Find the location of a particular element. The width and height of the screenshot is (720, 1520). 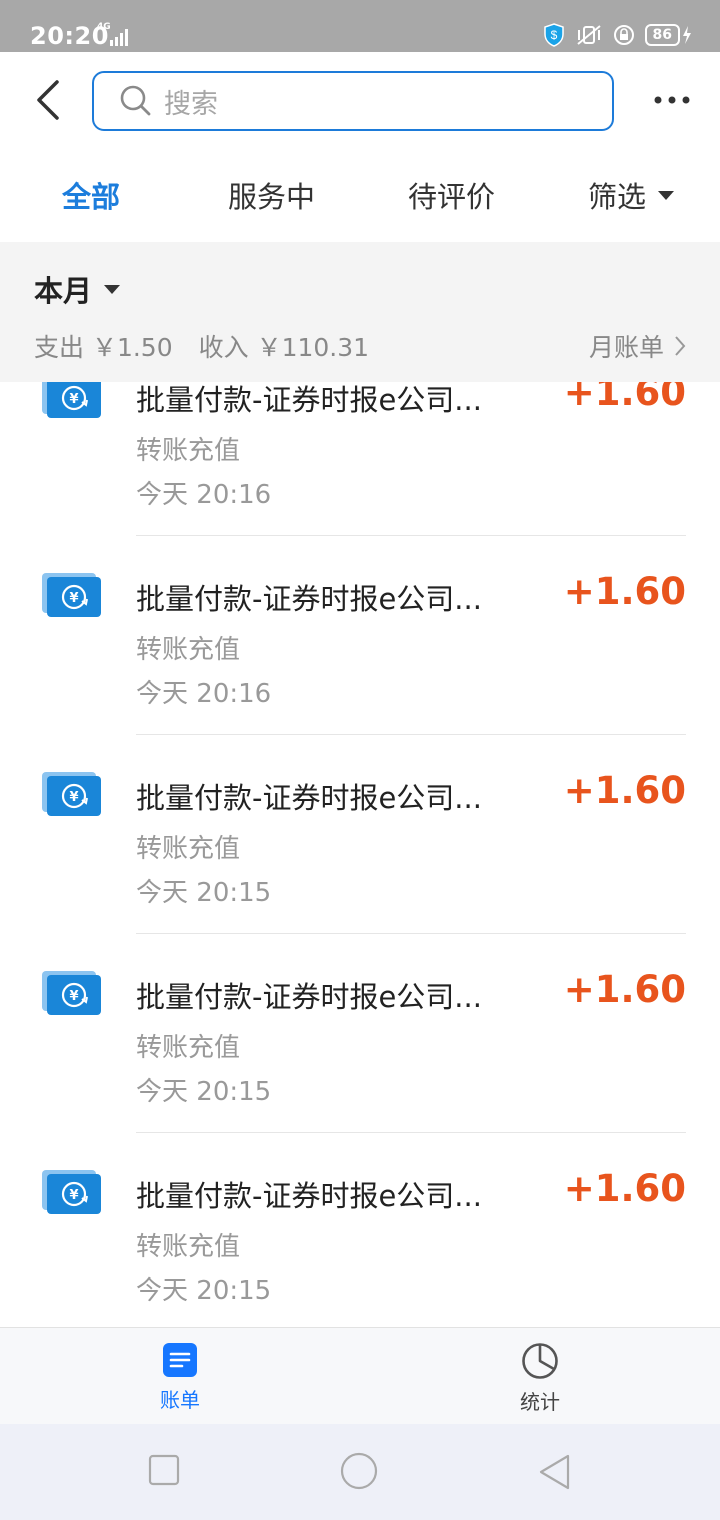

system-nav-bar is located at coordinates (360, 1472).